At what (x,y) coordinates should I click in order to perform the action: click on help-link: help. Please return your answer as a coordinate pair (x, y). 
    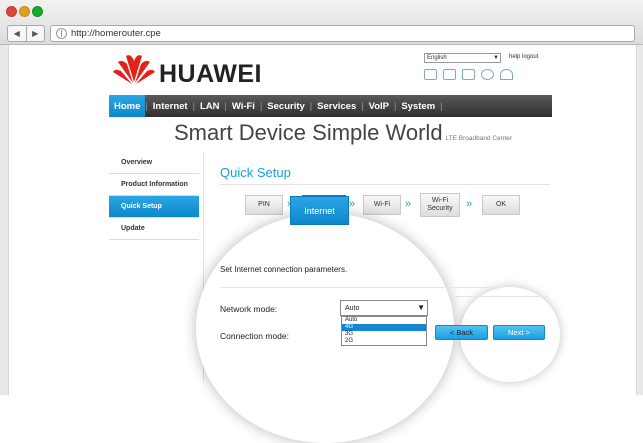
    Looking at the image, I should click on (514, 57).